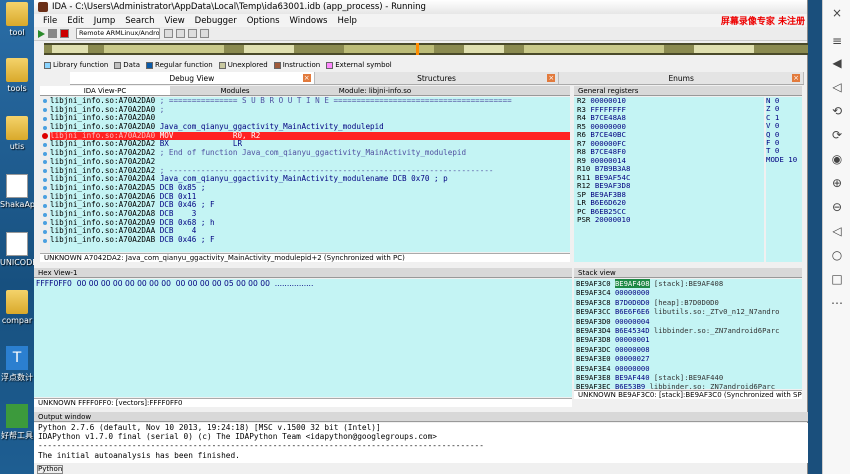  I want to click on stack-row: BE9AF3E8 BE9AF440 [stack]:BE9AF440, so click(689, 377).